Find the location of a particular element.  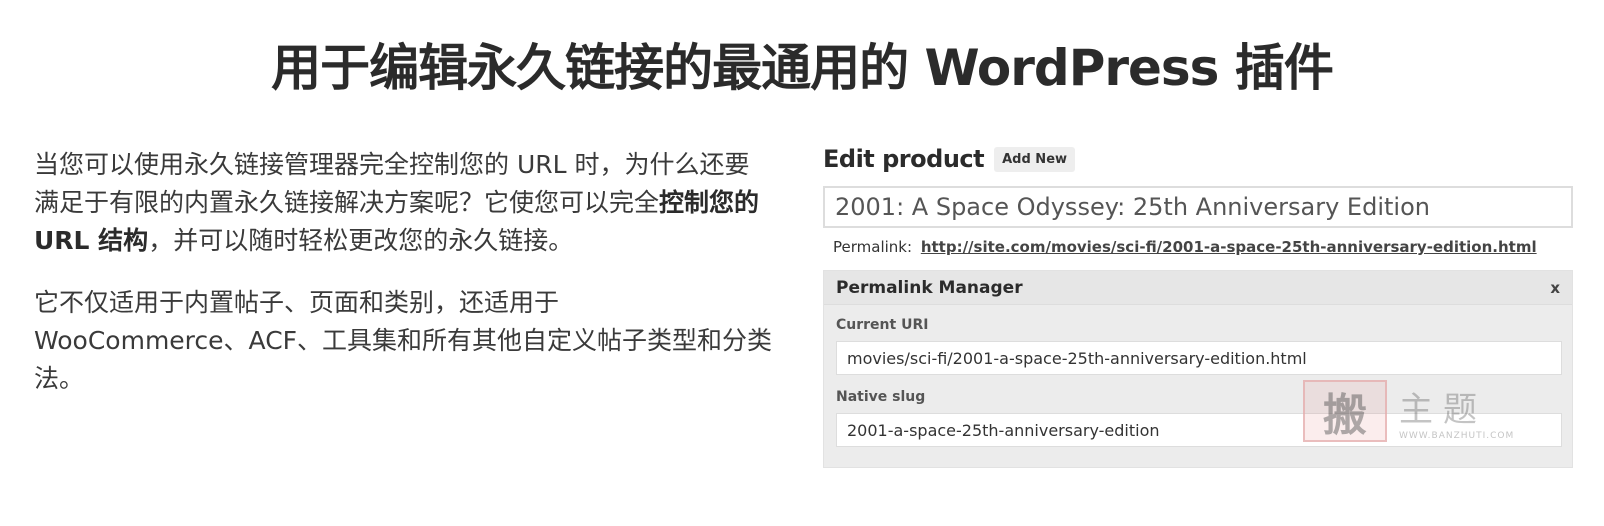

watermark-text: 主题 WWW.BANZHUTI.COM is located at coordinates (1456, 411).